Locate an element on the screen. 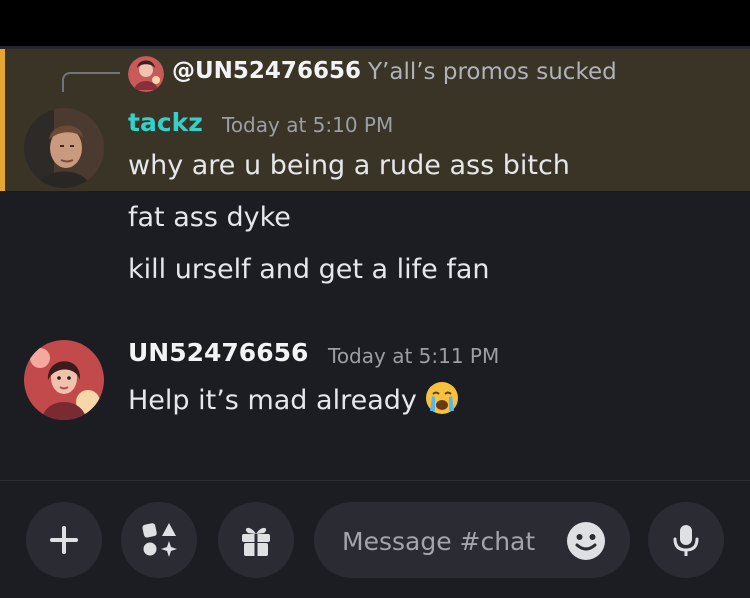 The height and width of the screenshot is (598, 750). smile-icon is located at coordinates (586, 541).